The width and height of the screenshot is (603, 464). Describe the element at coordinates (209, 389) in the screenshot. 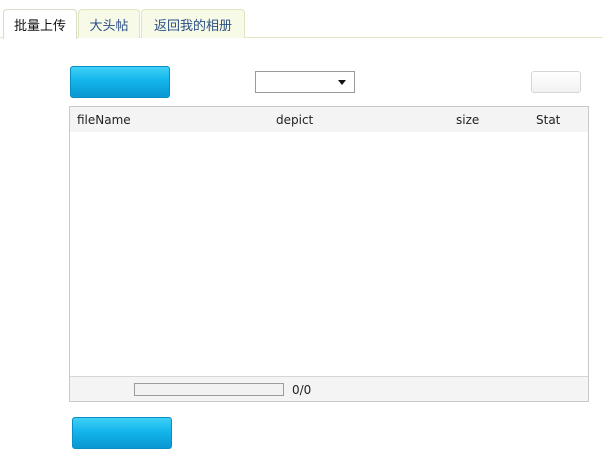

I see `upload-progress-bar` at that location.